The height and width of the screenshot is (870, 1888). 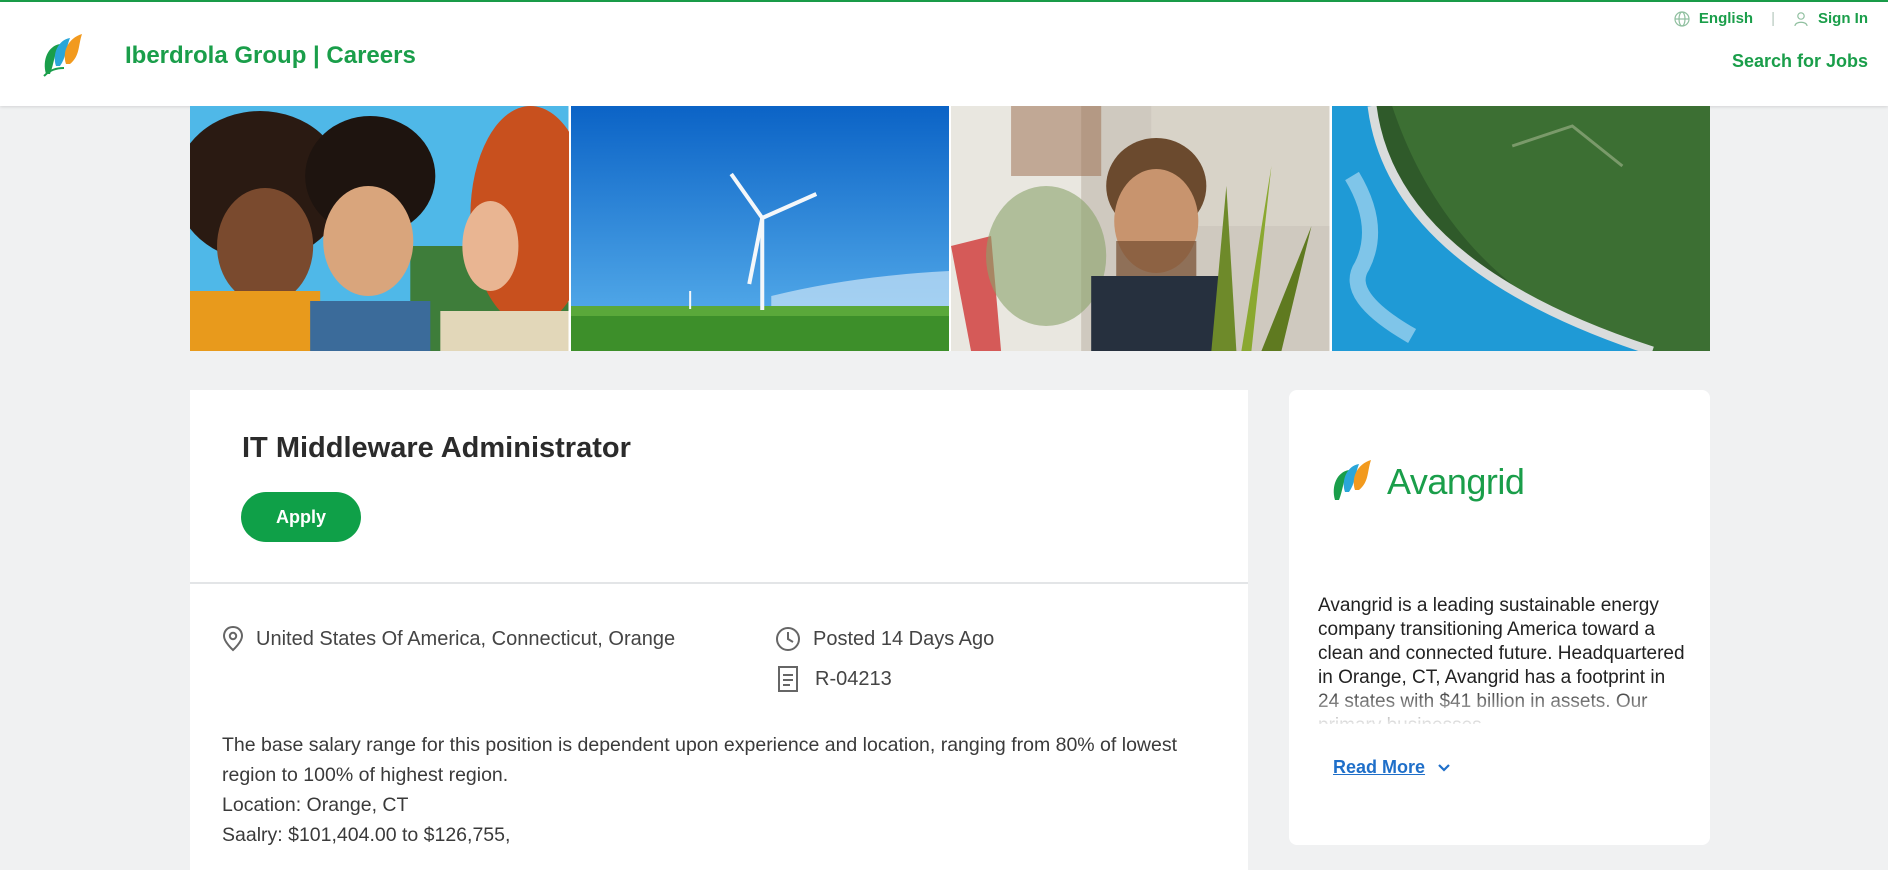 I want to click on globe-icon, so click(x=1682, y=18).